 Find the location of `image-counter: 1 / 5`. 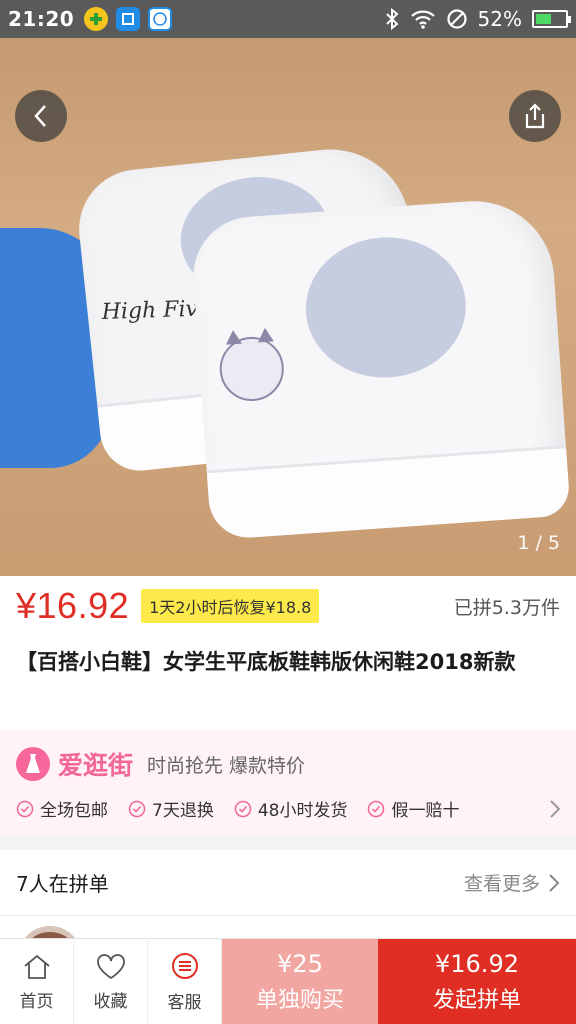

image-counter: 1 / 5 is located at coordinates (538, 543).